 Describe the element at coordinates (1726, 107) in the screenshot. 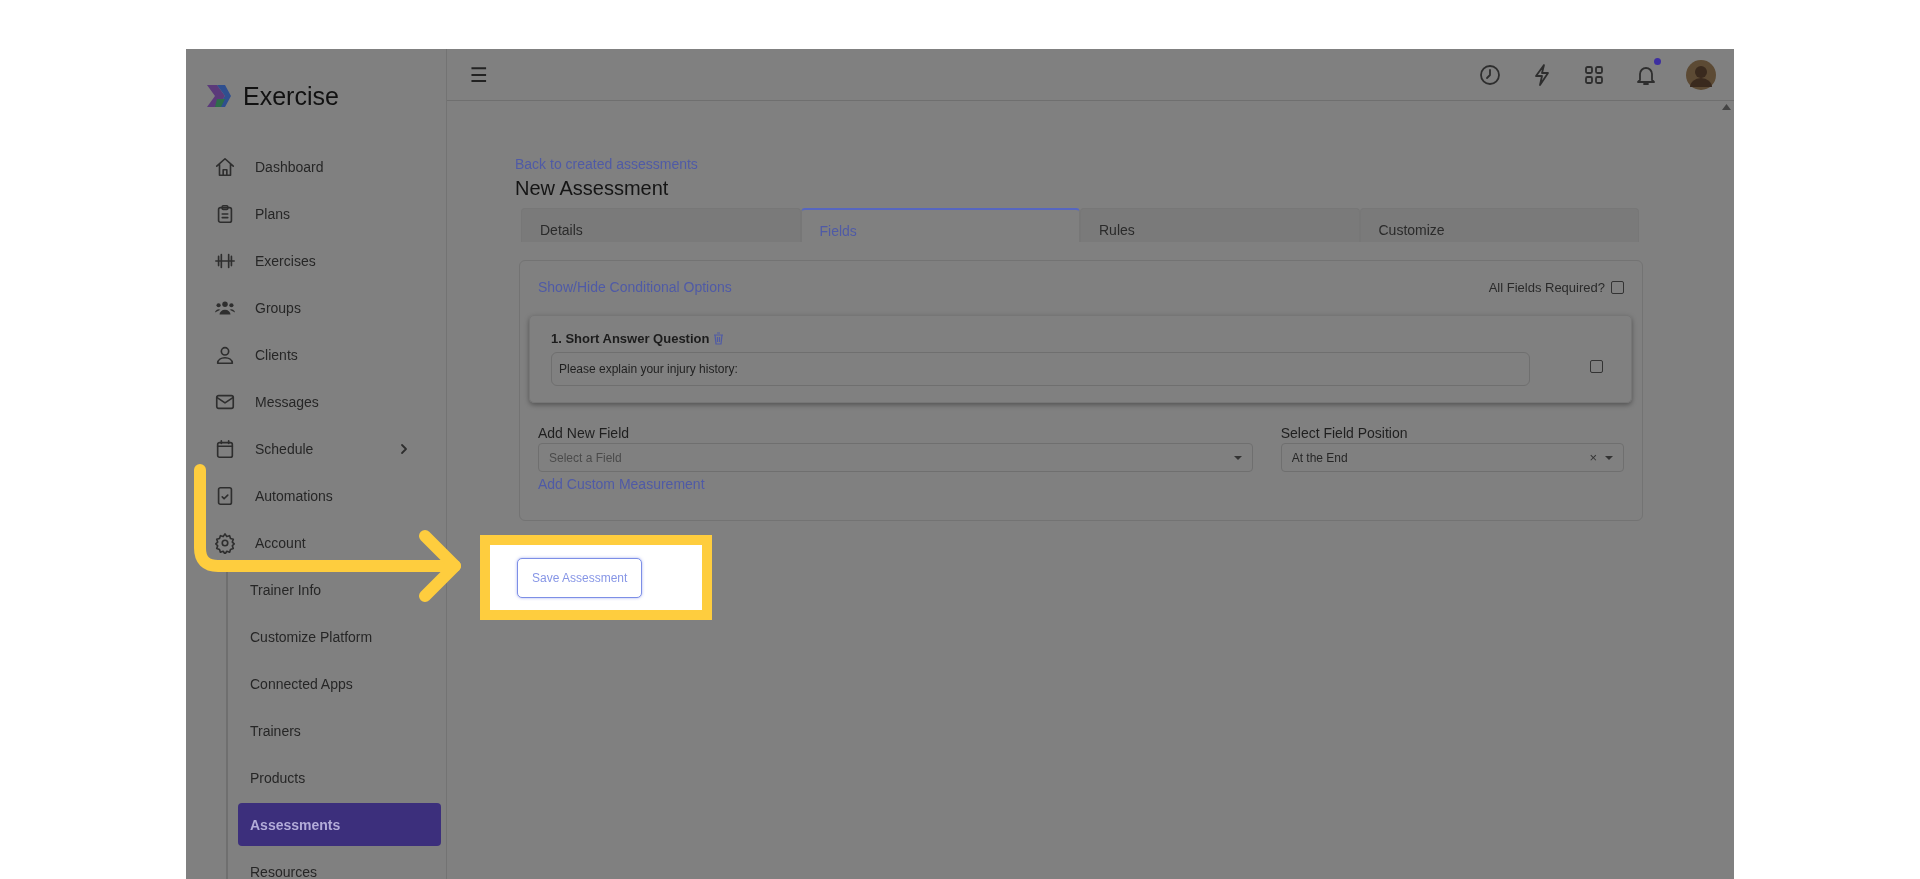

I see `scroll-up-icon` at that location.